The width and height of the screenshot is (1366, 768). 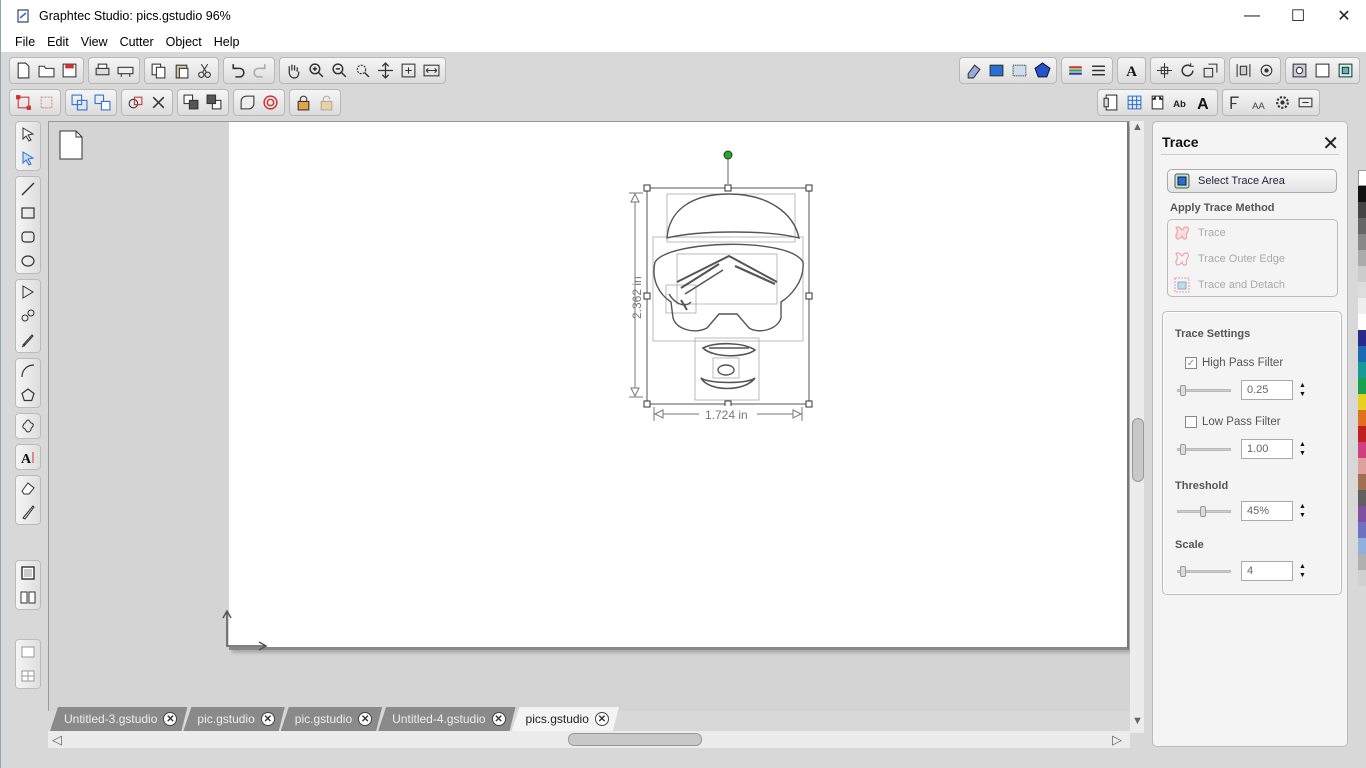 I want to click on tab-untitled-4: Untitled-4.gstudio ✕, so click(x=446, y=719).